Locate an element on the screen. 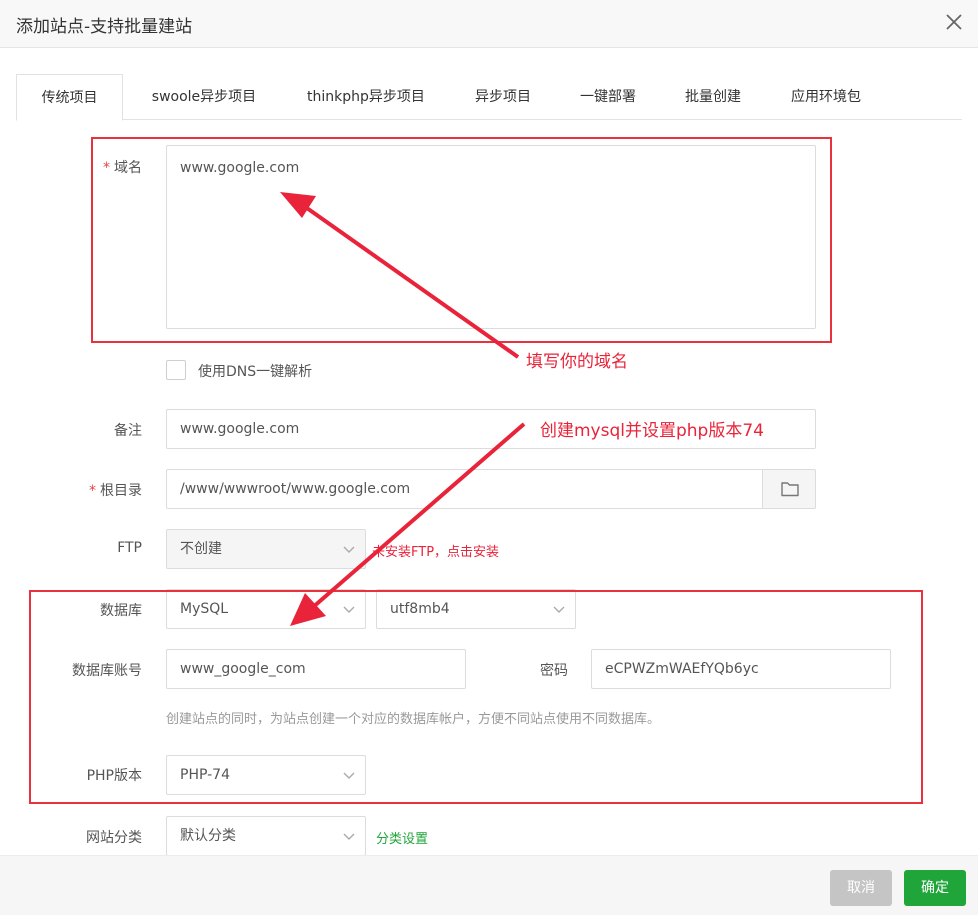 The width and height of the screenshot is (978, 915). ftp-select: 不创建 is located at coordinates (266, 549).